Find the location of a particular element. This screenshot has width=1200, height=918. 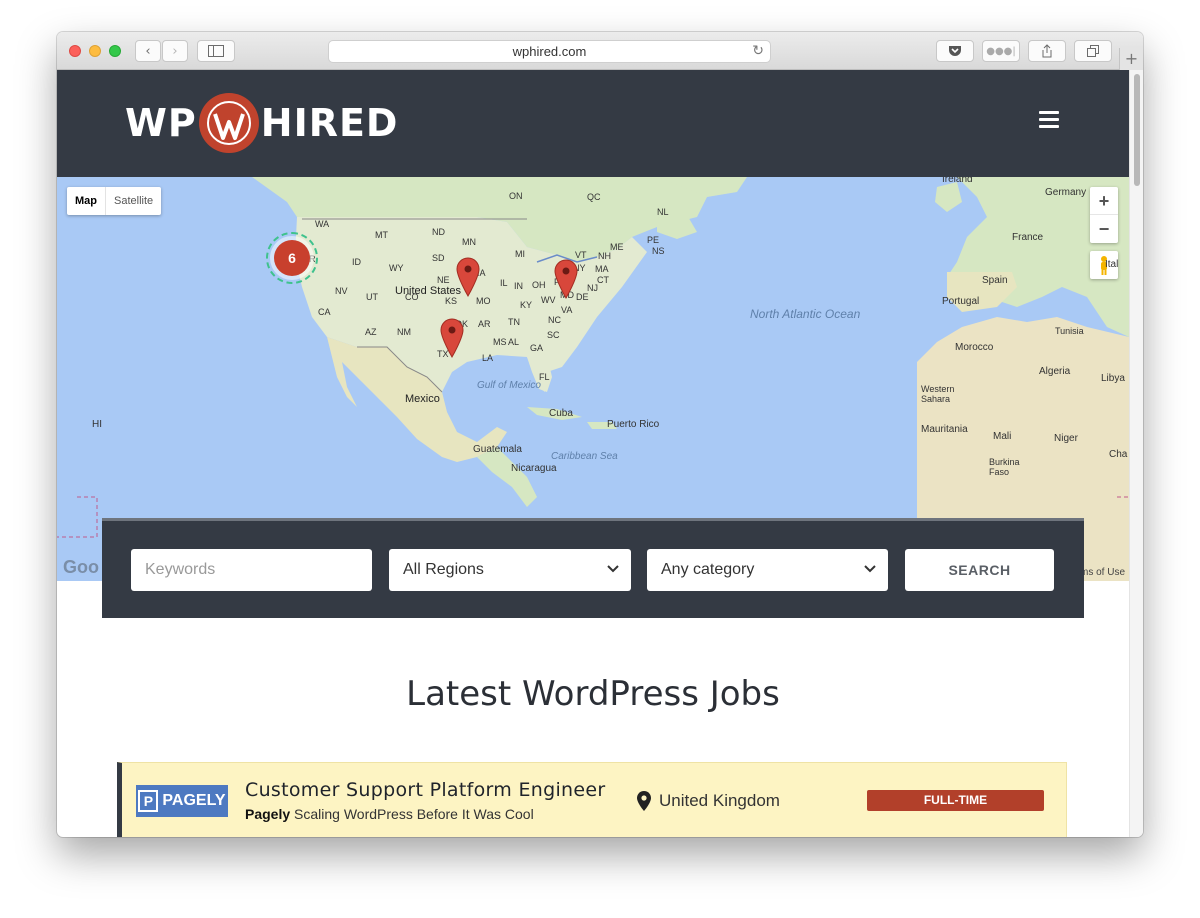

label-guatemala: Guatemala is located at coordinates (497, 449).